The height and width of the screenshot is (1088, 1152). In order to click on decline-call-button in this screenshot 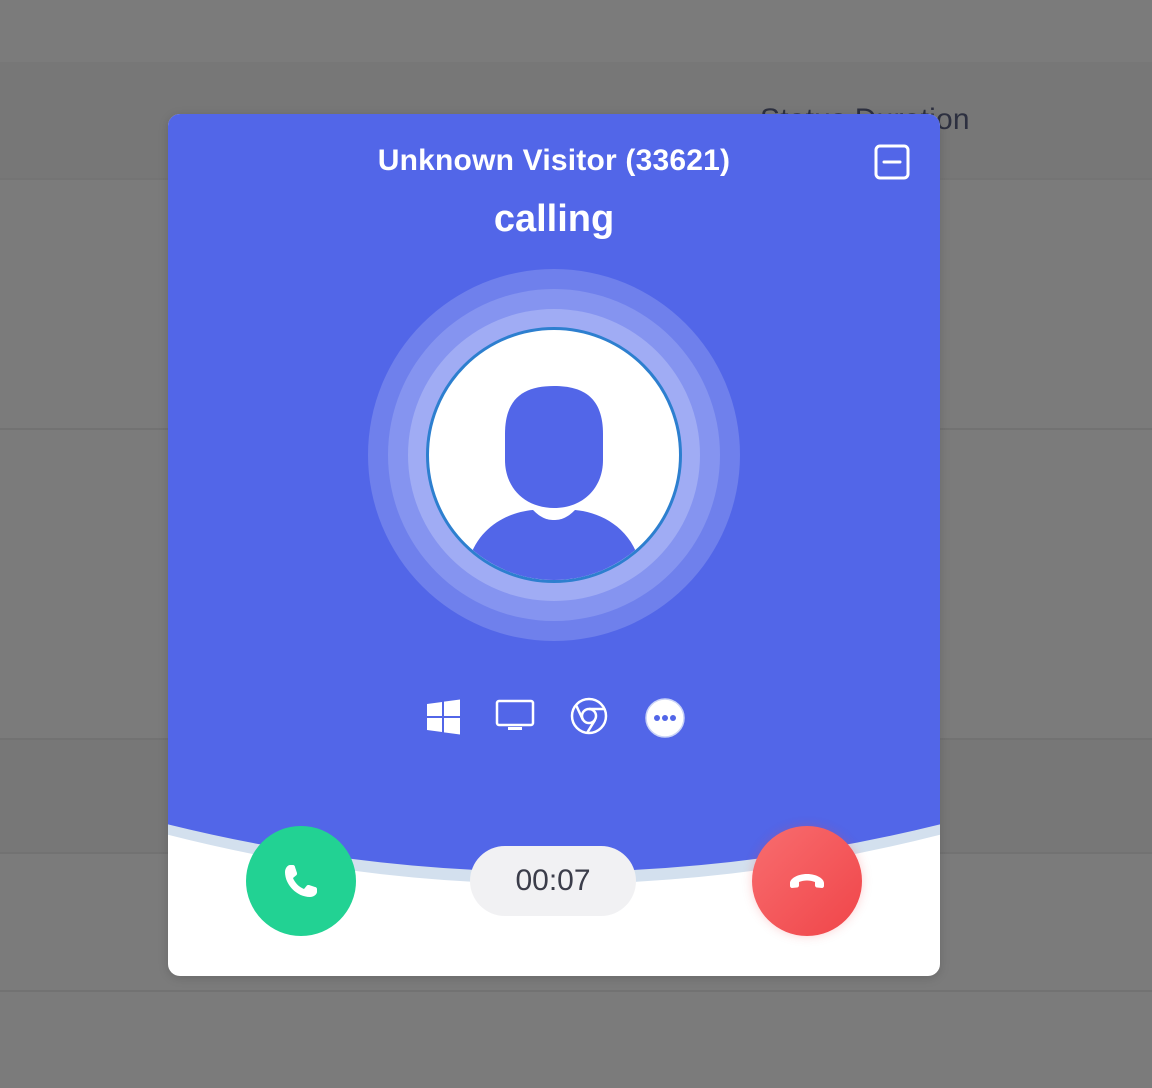, I will do `click(807, 881)`.